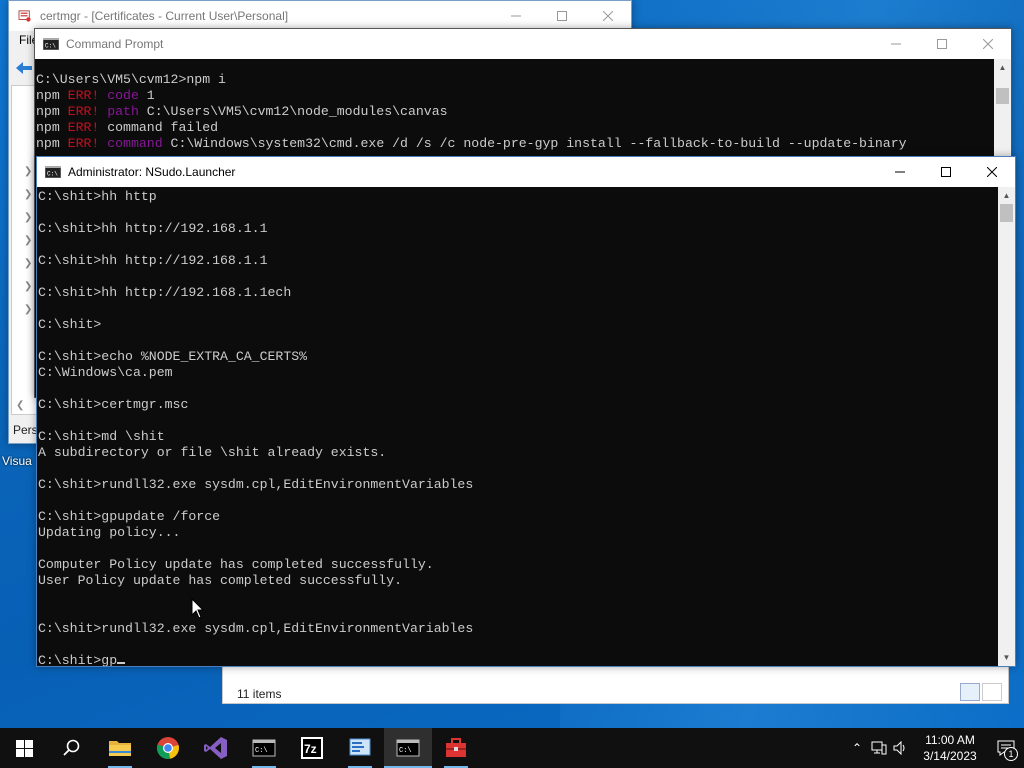 The height and width of the screenshot is (768, 1024). Describe the element at coordinates (950, 756) in the screenshot. I see `clock-date: 3/14/2023` at that location.